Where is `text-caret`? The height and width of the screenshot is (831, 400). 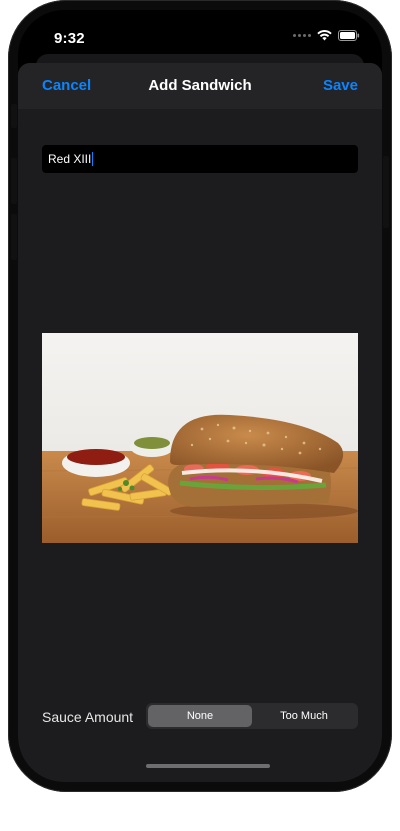 text-caret is located at coordinates (93, 159).